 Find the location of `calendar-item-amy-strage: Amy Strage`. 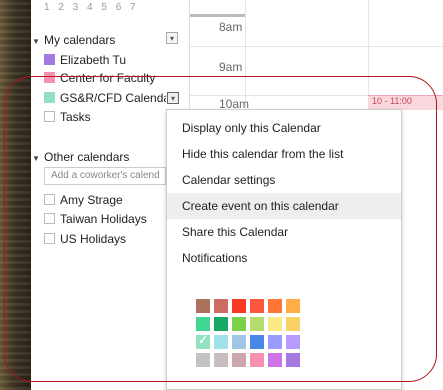

calendar-item-amy-strage: Amy Strage is located at coordinates (106, 200).